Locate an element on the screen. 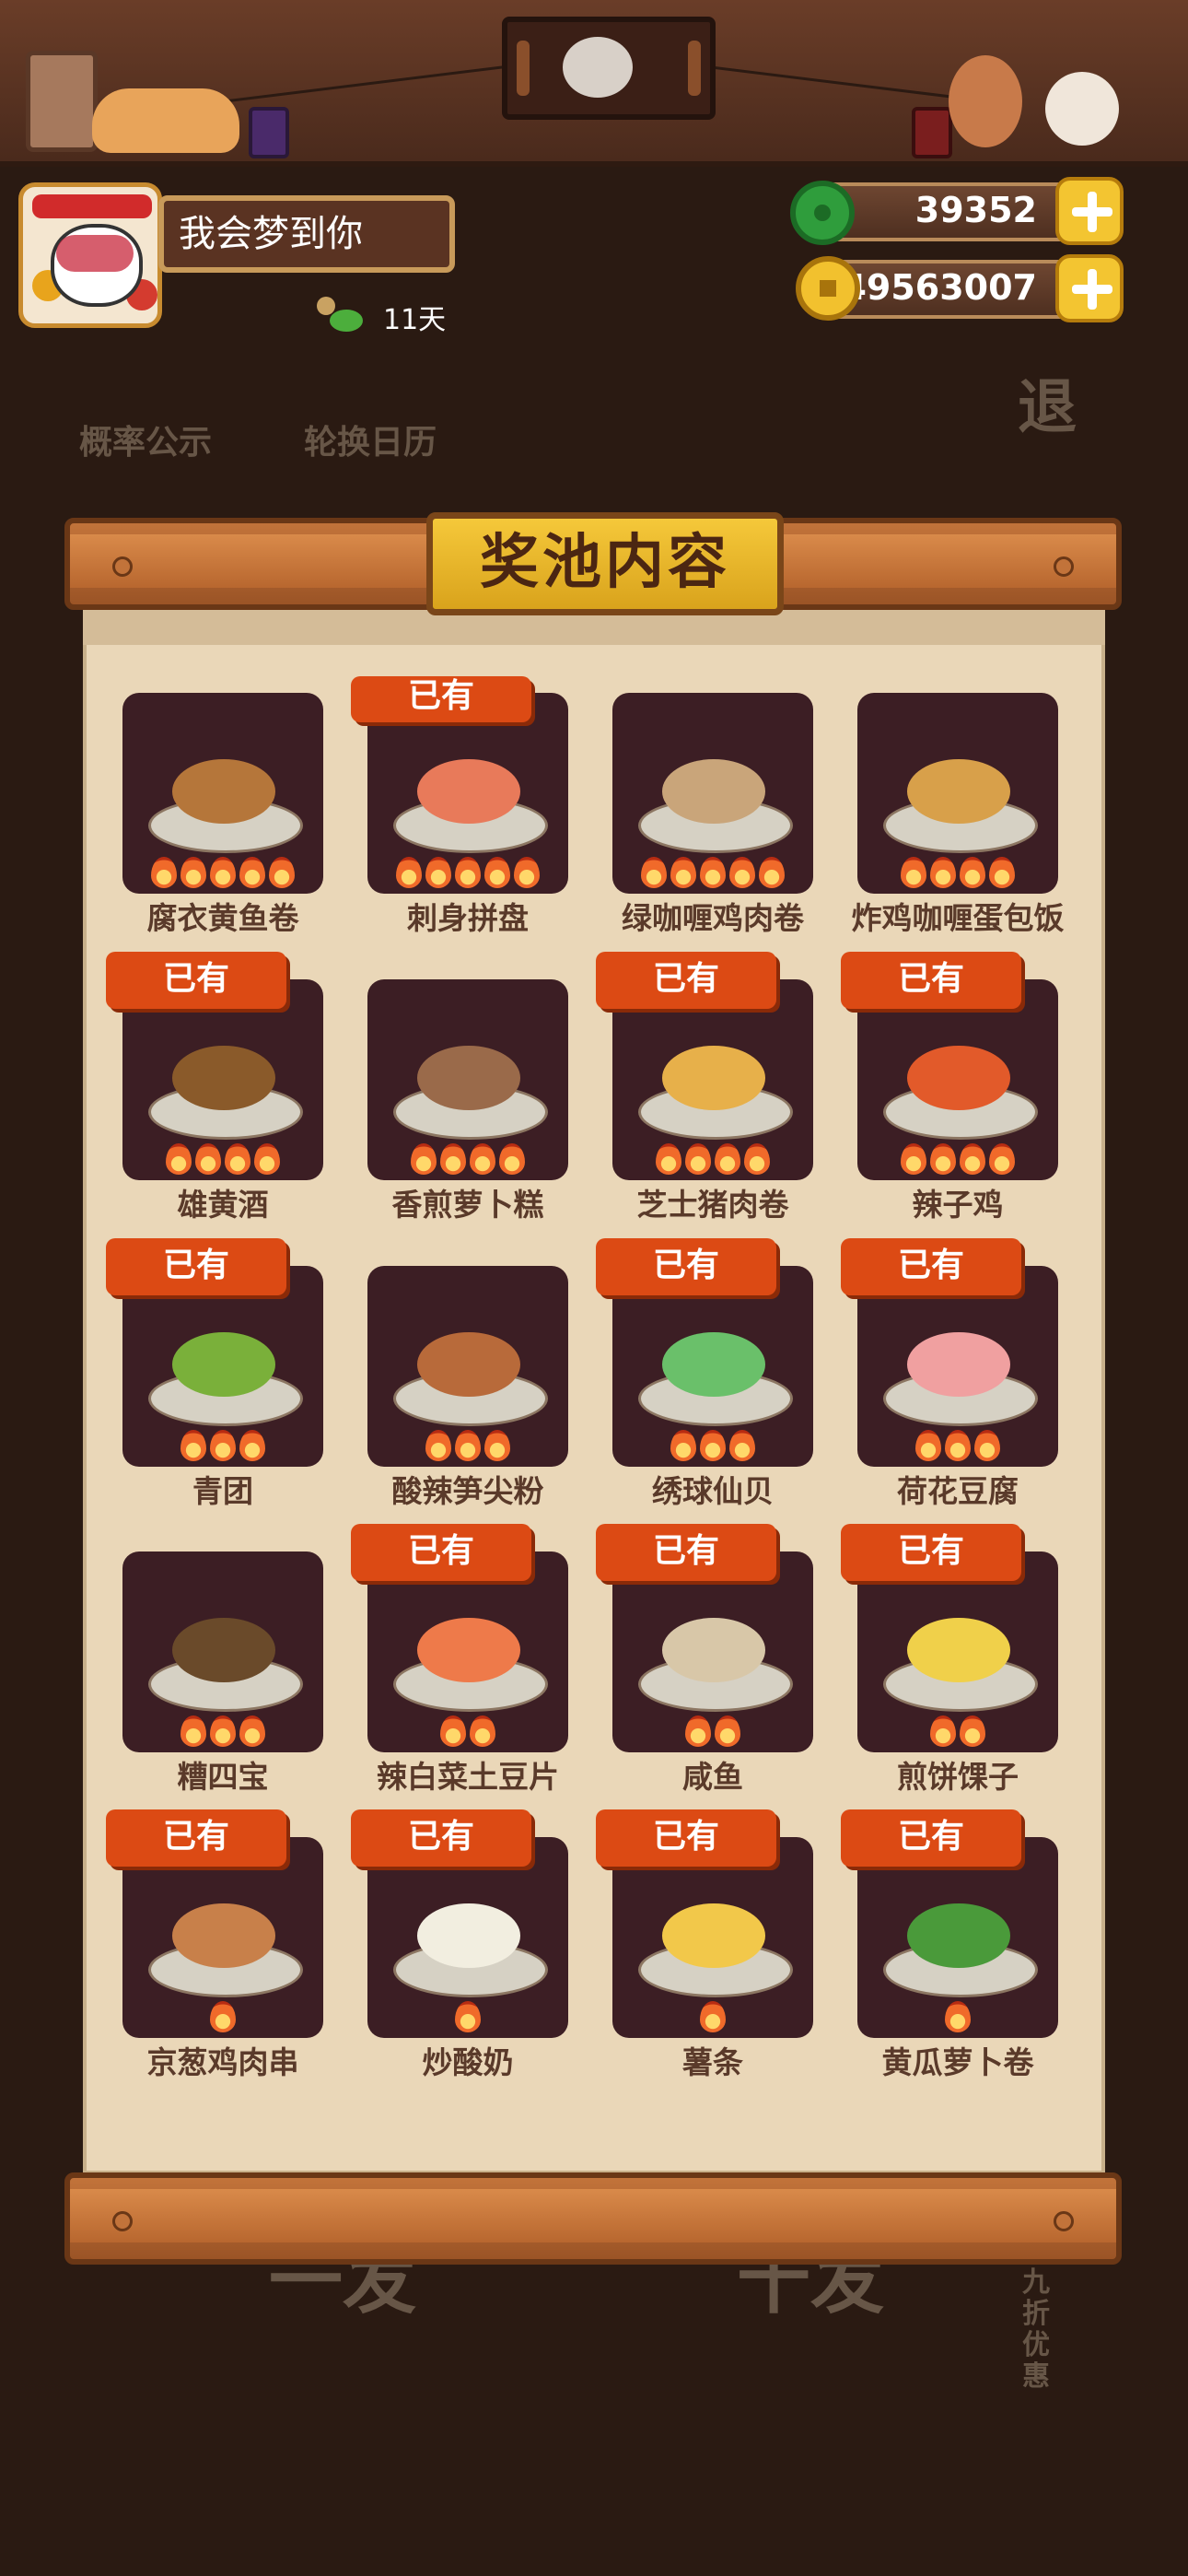 Image resolution: width=1188 pixels, height=2576 pixels. login-days: 11天 is located at coordinates (415, 320).